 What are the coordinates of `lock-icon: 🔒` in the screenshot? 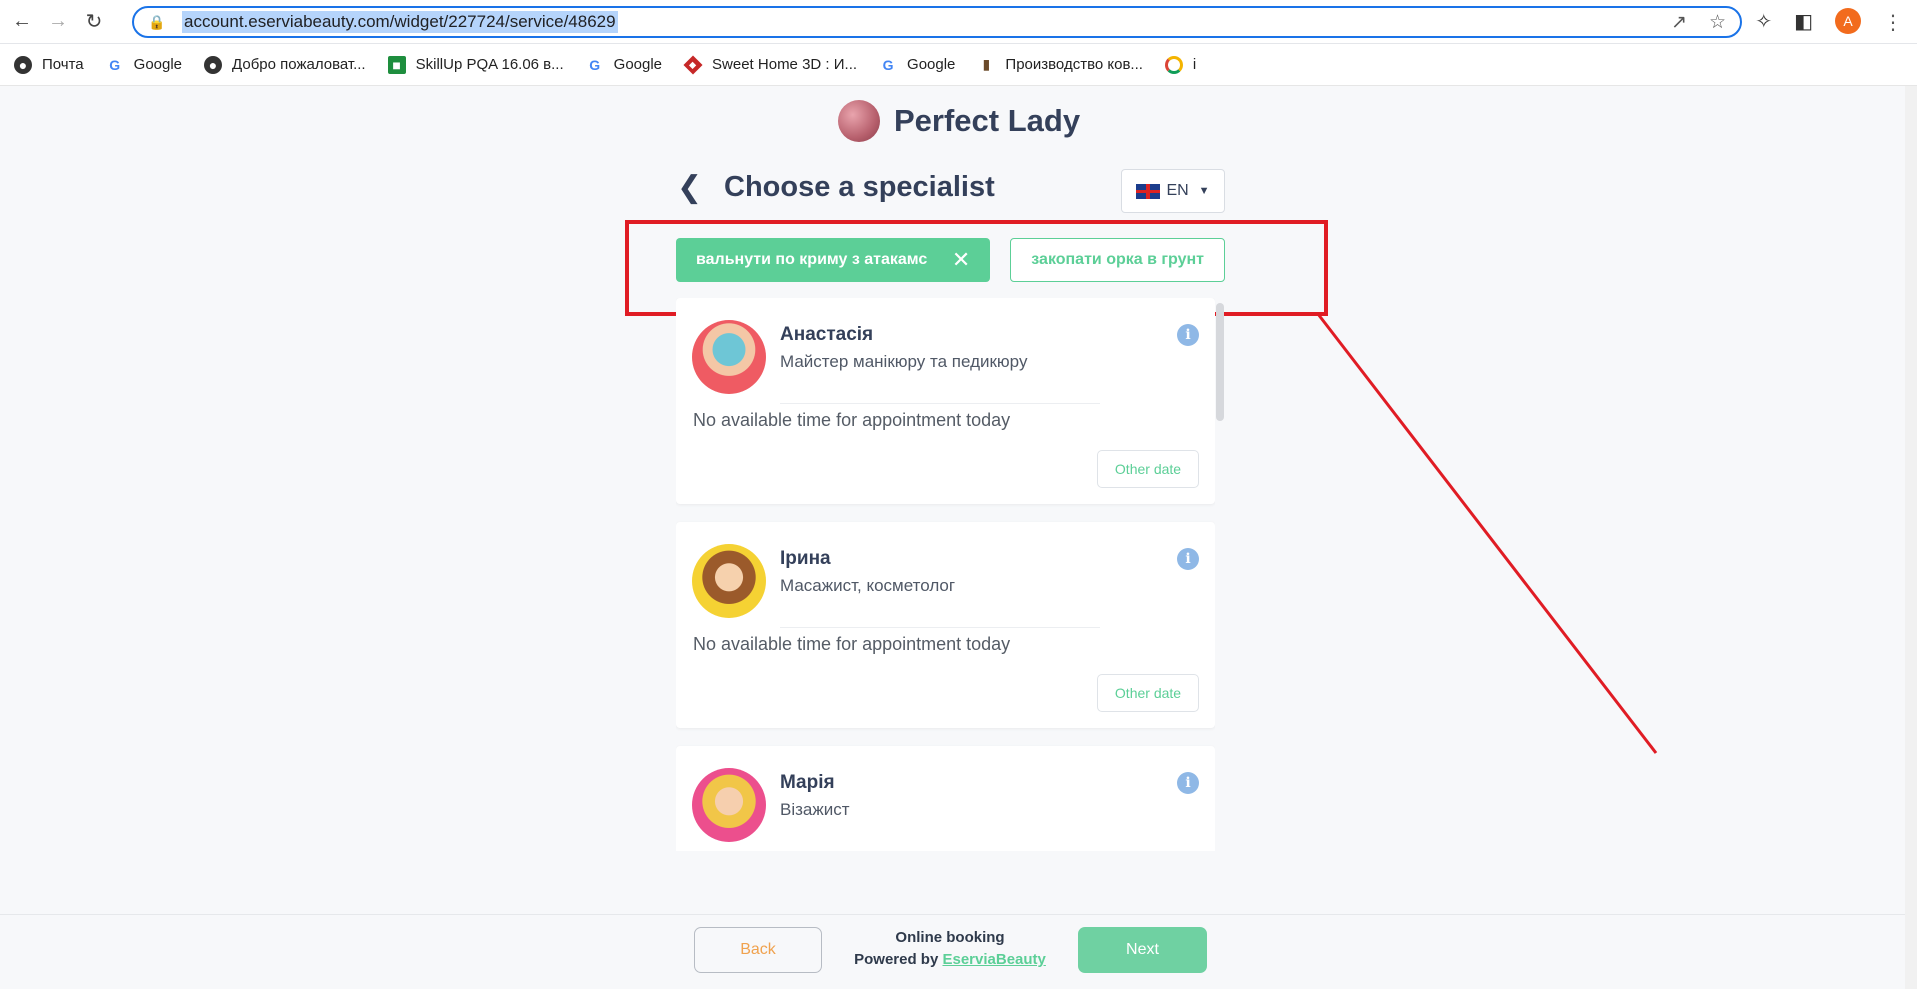 It's located at (156, 22).